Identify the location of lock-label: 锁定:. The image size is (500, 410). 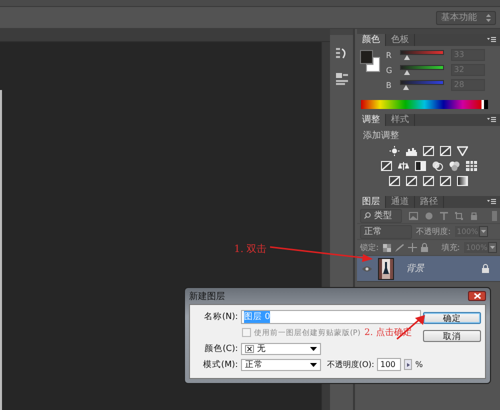
(369, 247).